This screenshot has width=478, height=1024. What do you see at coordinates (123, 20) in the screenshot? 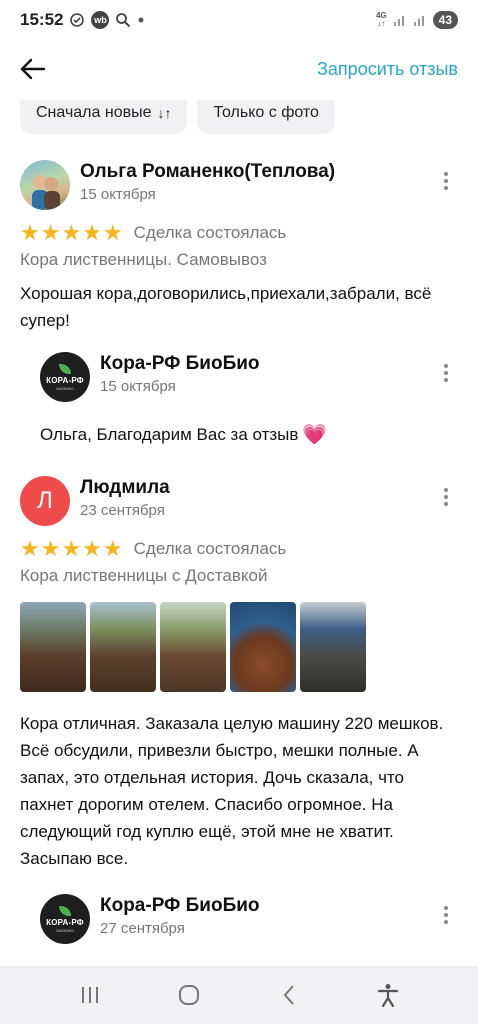
I see `search-status-icon` at bounding box center [123, 20].